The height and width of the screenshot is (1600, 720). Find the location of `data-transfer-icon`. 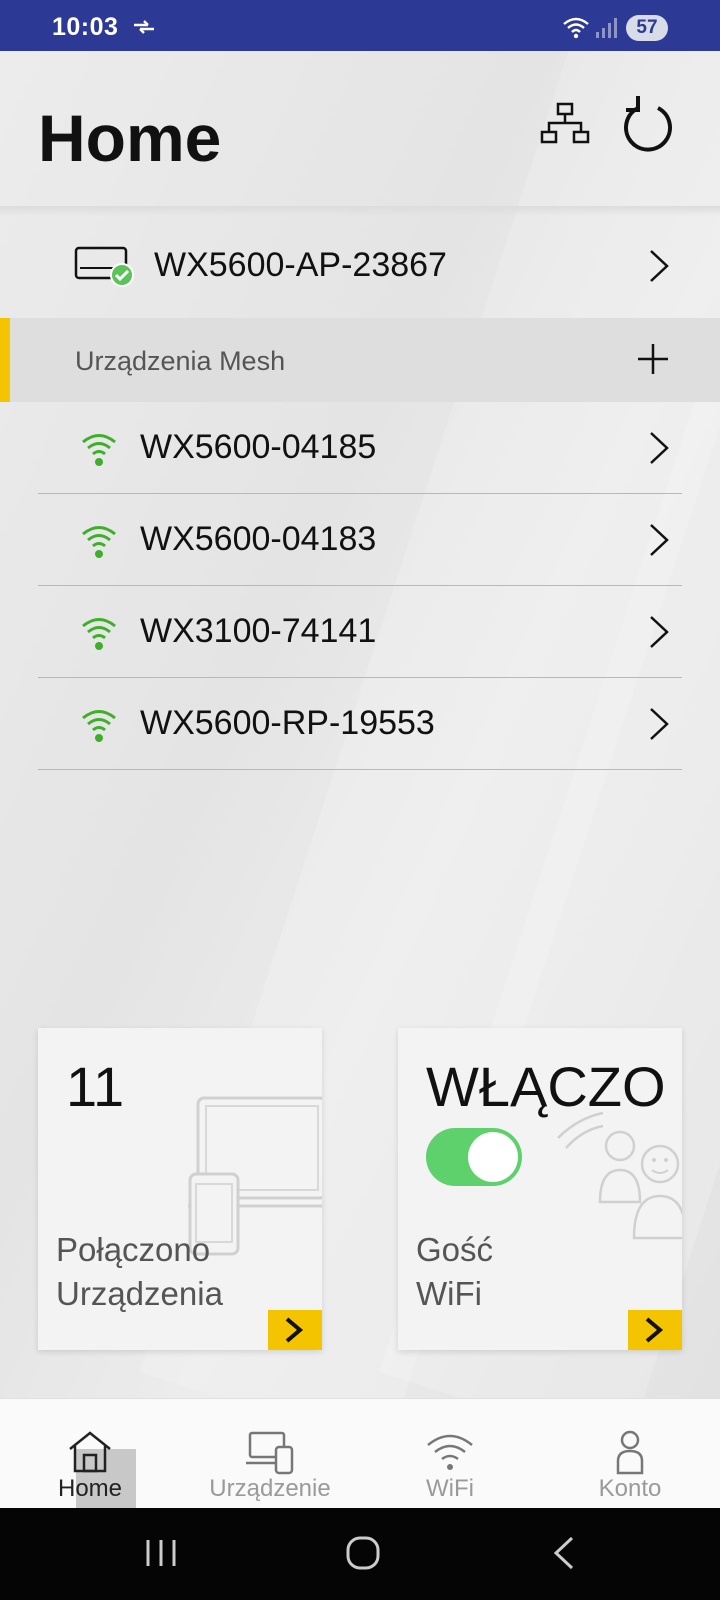

data-transfer-icon is located at coordinates (144, 27).